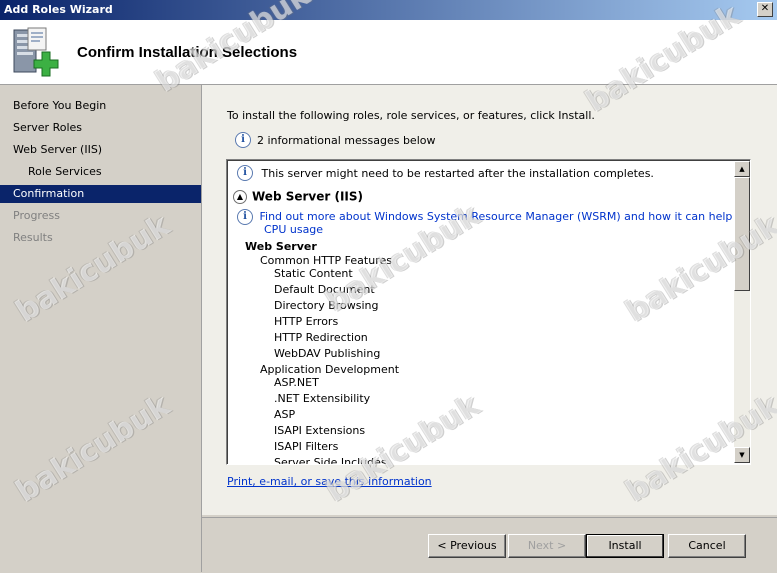  Describe the element at coordinates (547, 546) in the screenshot. I see `next-button: Next >` at that location.